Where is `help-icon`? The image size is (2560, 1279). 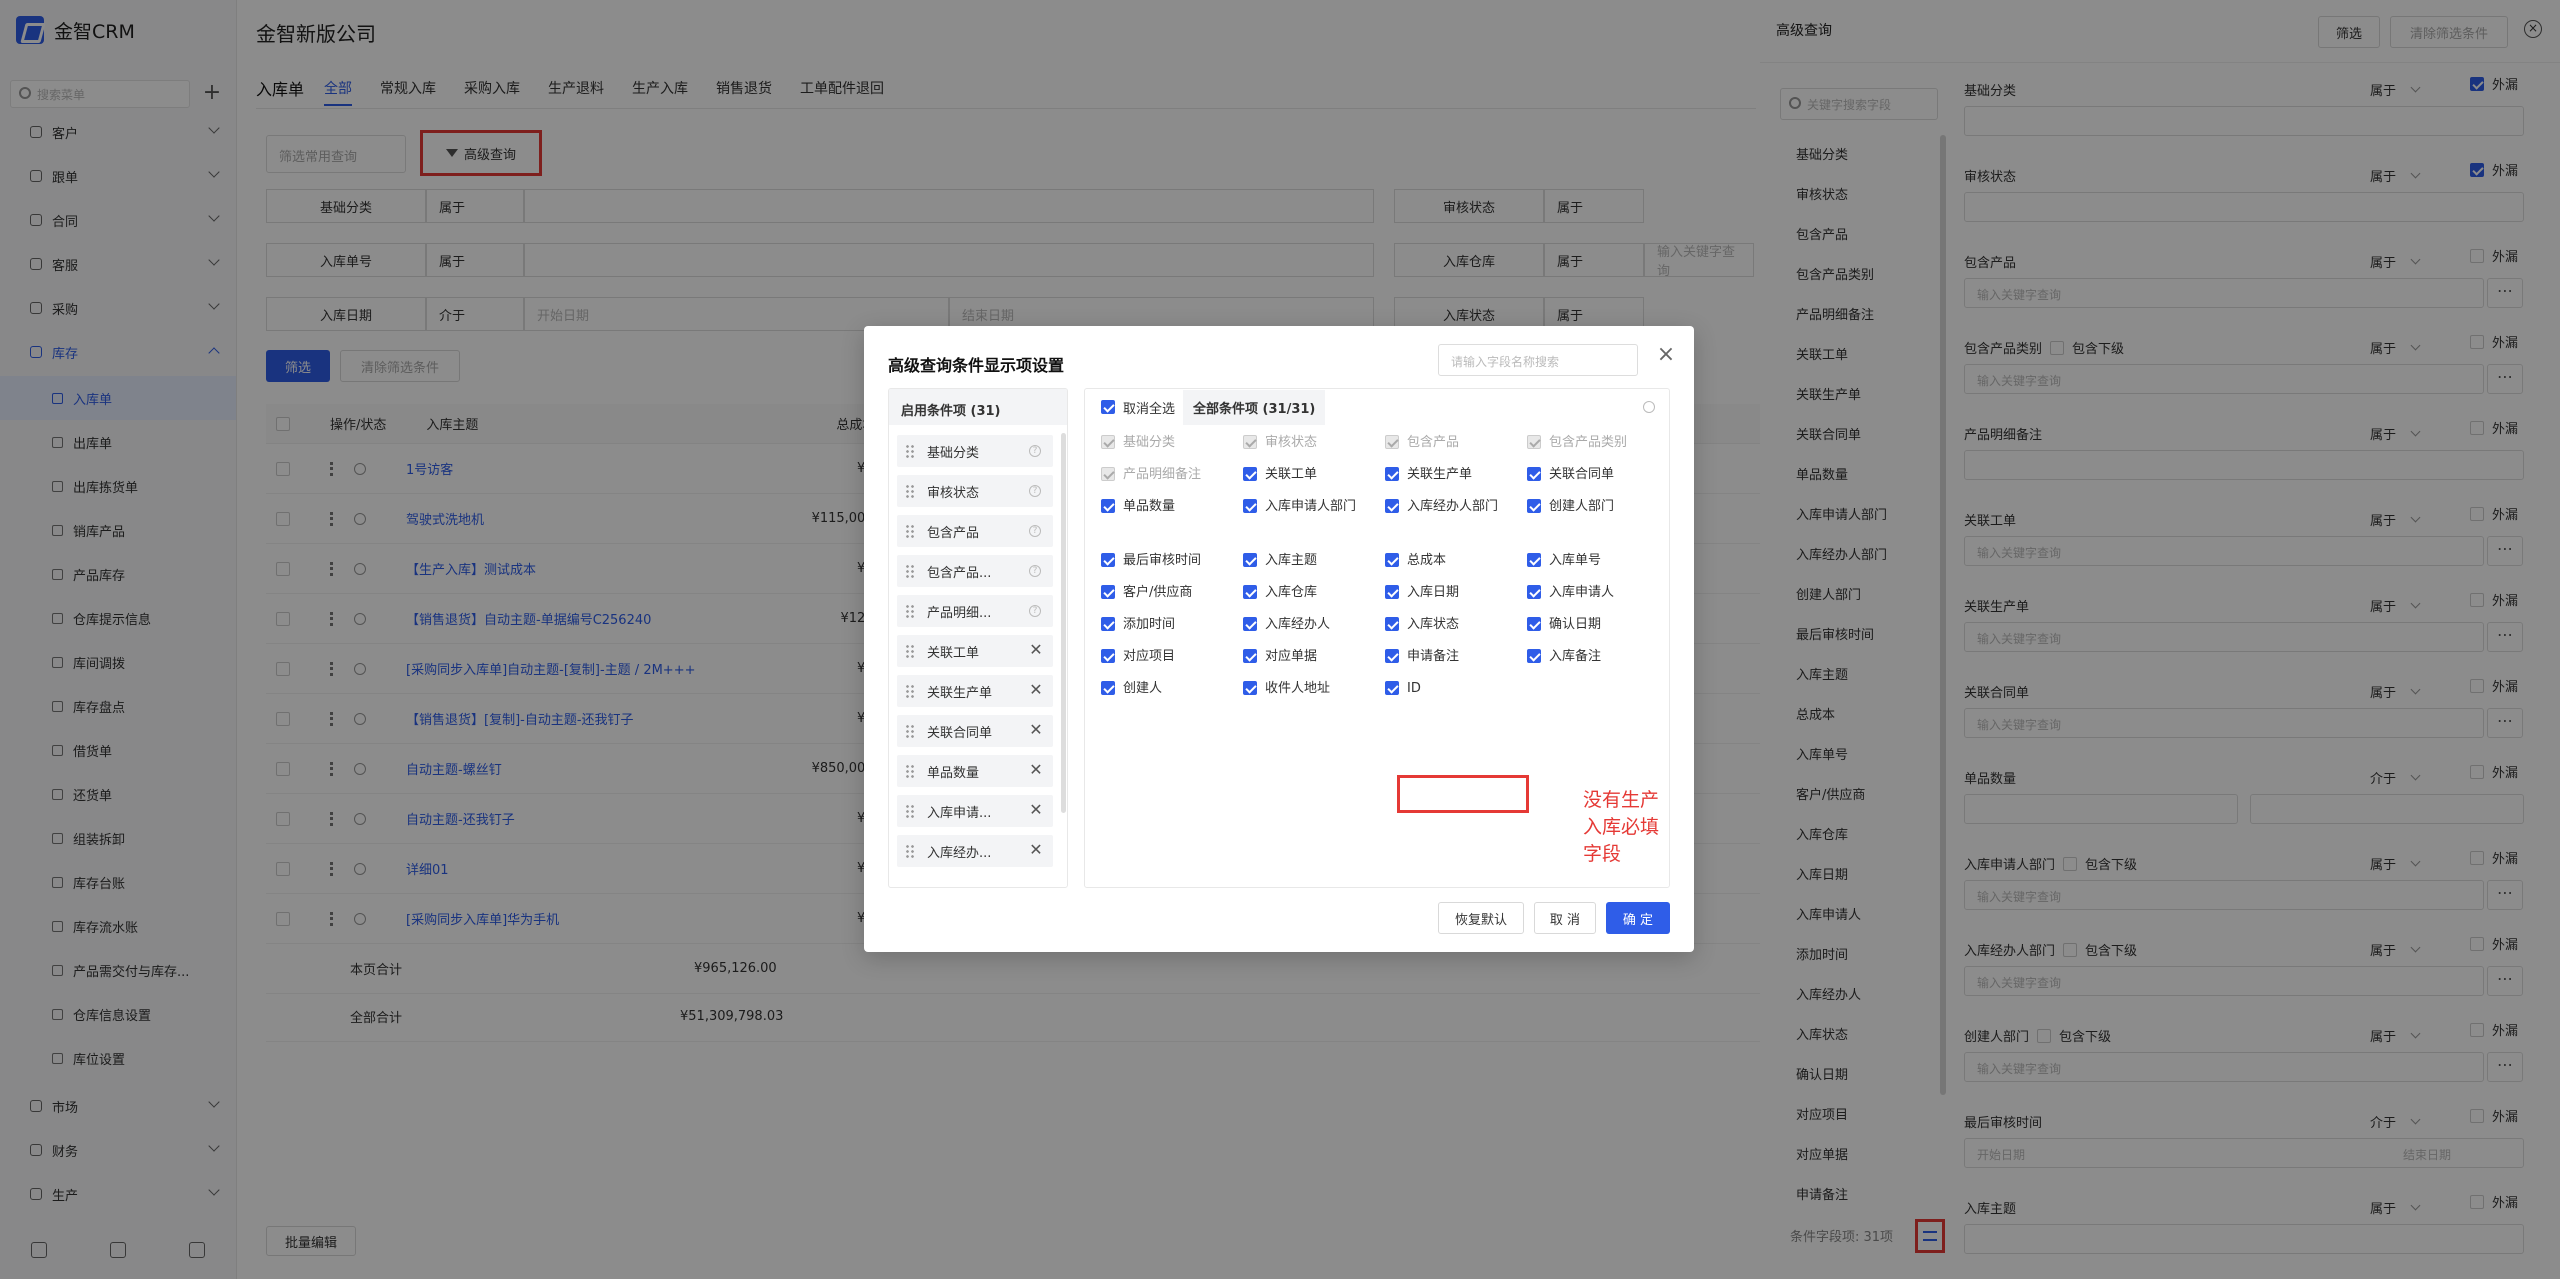 help-icon is located at coordinates (1649, 407).